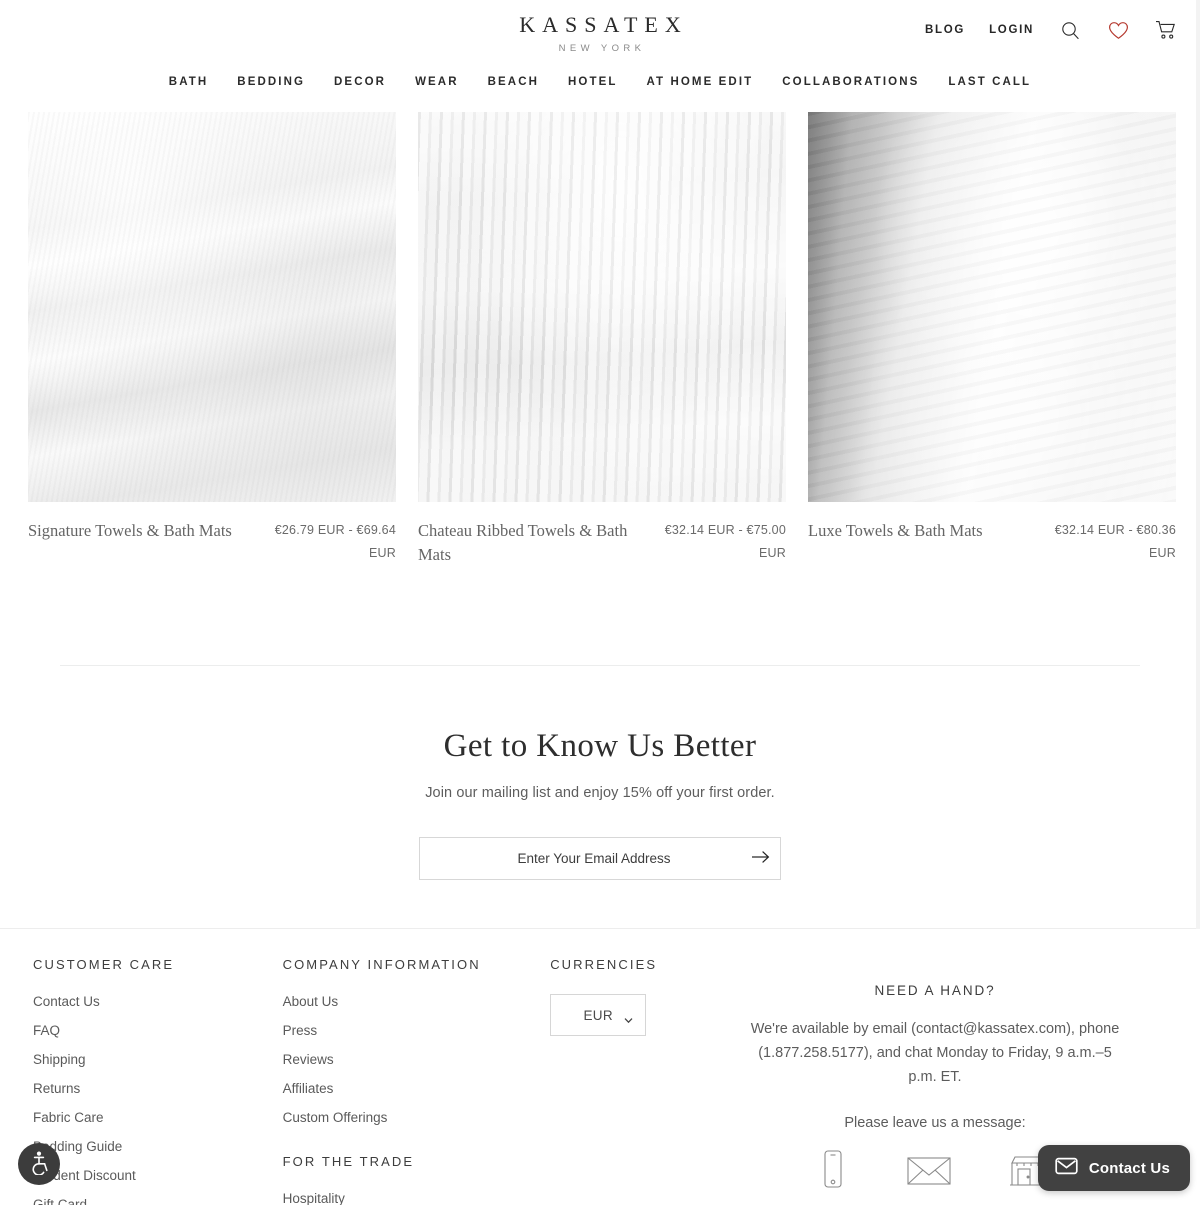 This screenshot has width=1200, height=1205. Describe the element at coordinates (158, 1175) in the screenshot. I see `footer-link-student-discount: Student Discount` at that location.